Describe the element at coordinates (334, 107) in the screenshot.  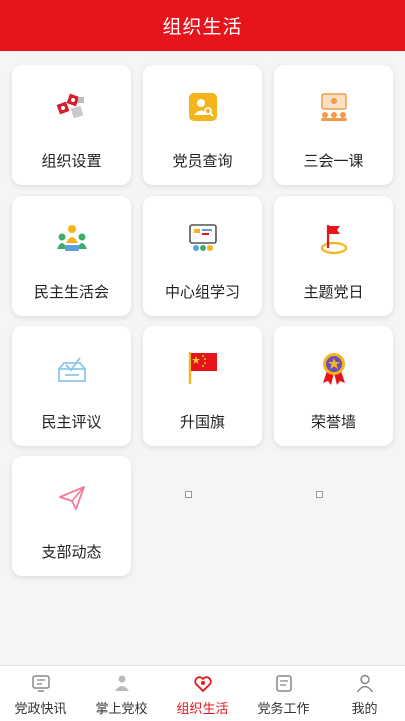
I see `lecture-icon` at that location.